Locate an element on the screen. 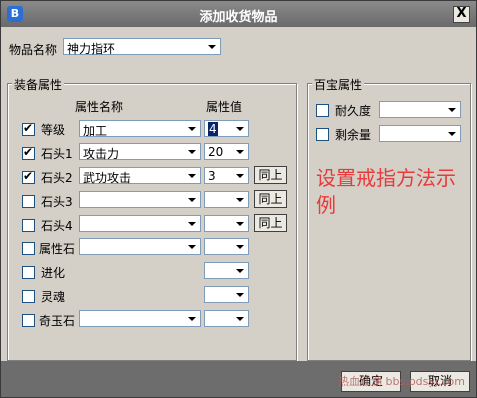 This screenshot has height=398, width=477. item-name-combo: 神力指环 is located at coordinates (142, 47).